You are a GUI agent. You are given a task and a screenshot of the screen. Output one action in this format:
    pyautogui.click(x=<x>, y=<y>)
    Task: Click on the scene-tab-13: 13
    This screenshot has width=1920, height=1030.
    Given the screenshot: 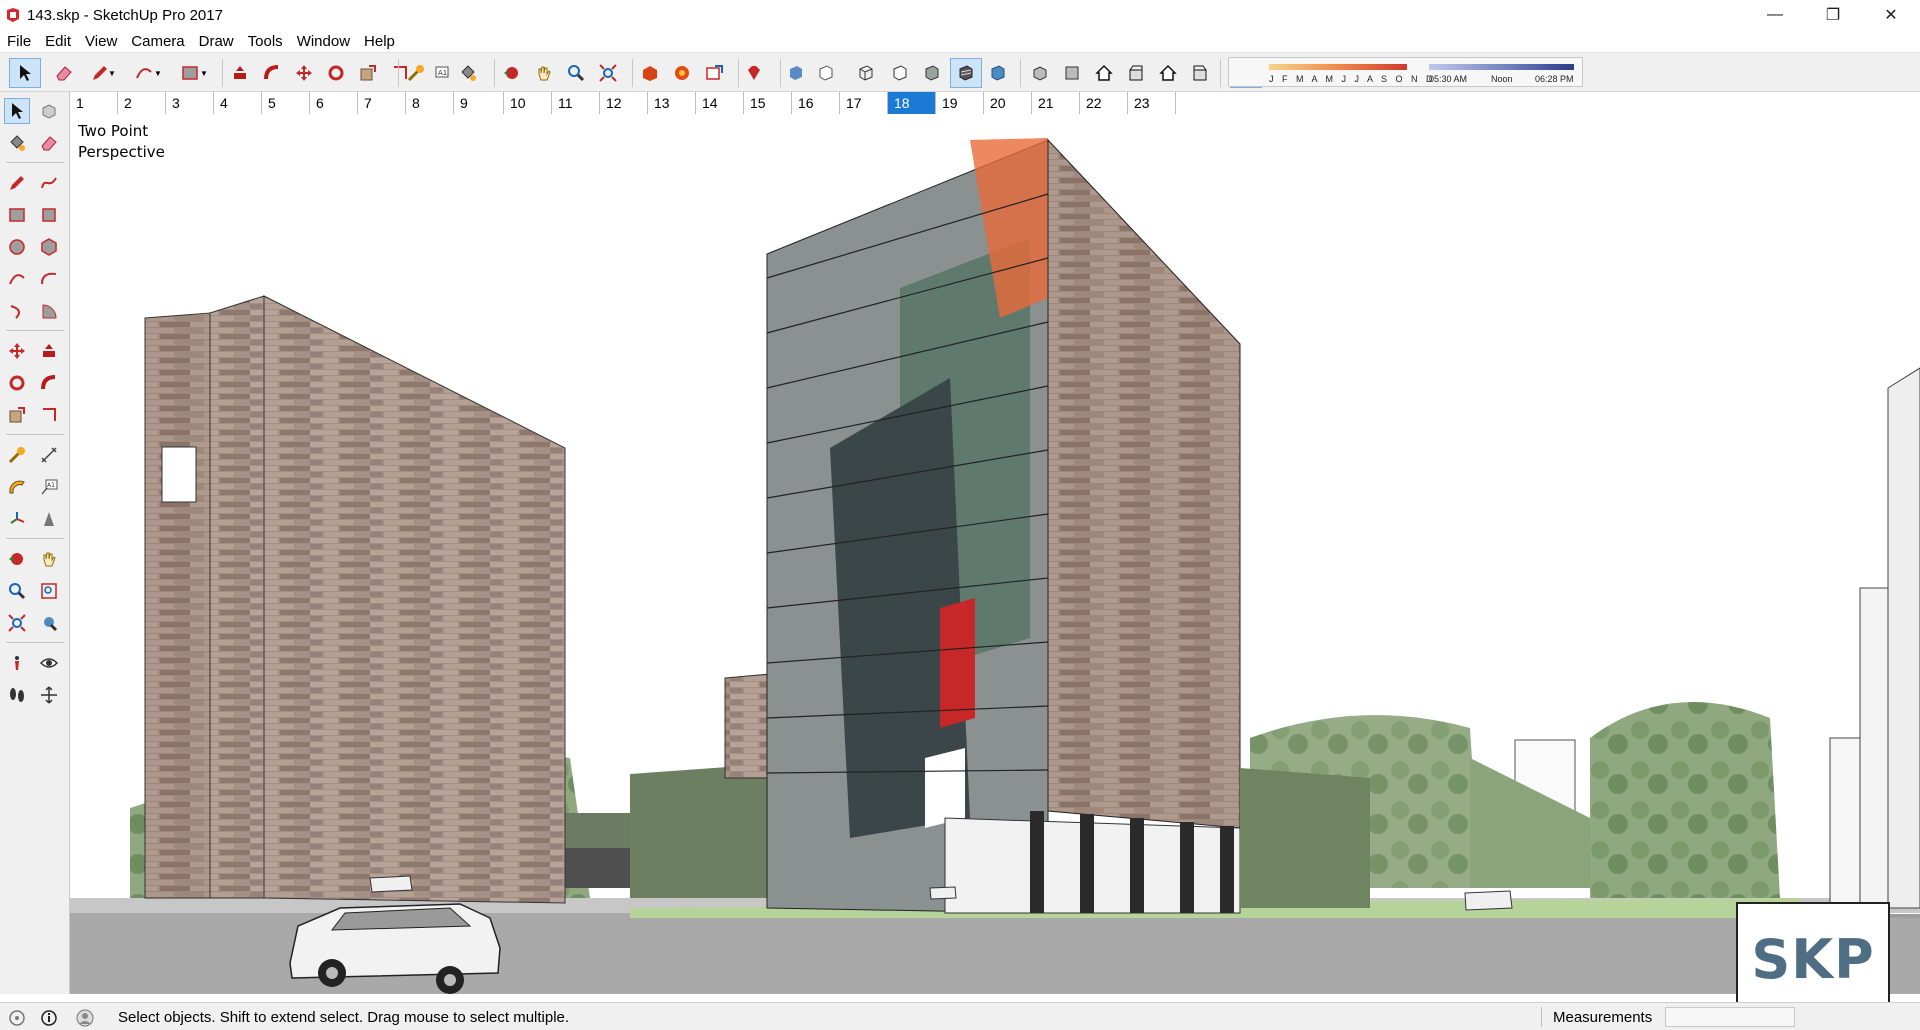 What is the action you would take?
    pyautogui.click(x=672, y=103)
    